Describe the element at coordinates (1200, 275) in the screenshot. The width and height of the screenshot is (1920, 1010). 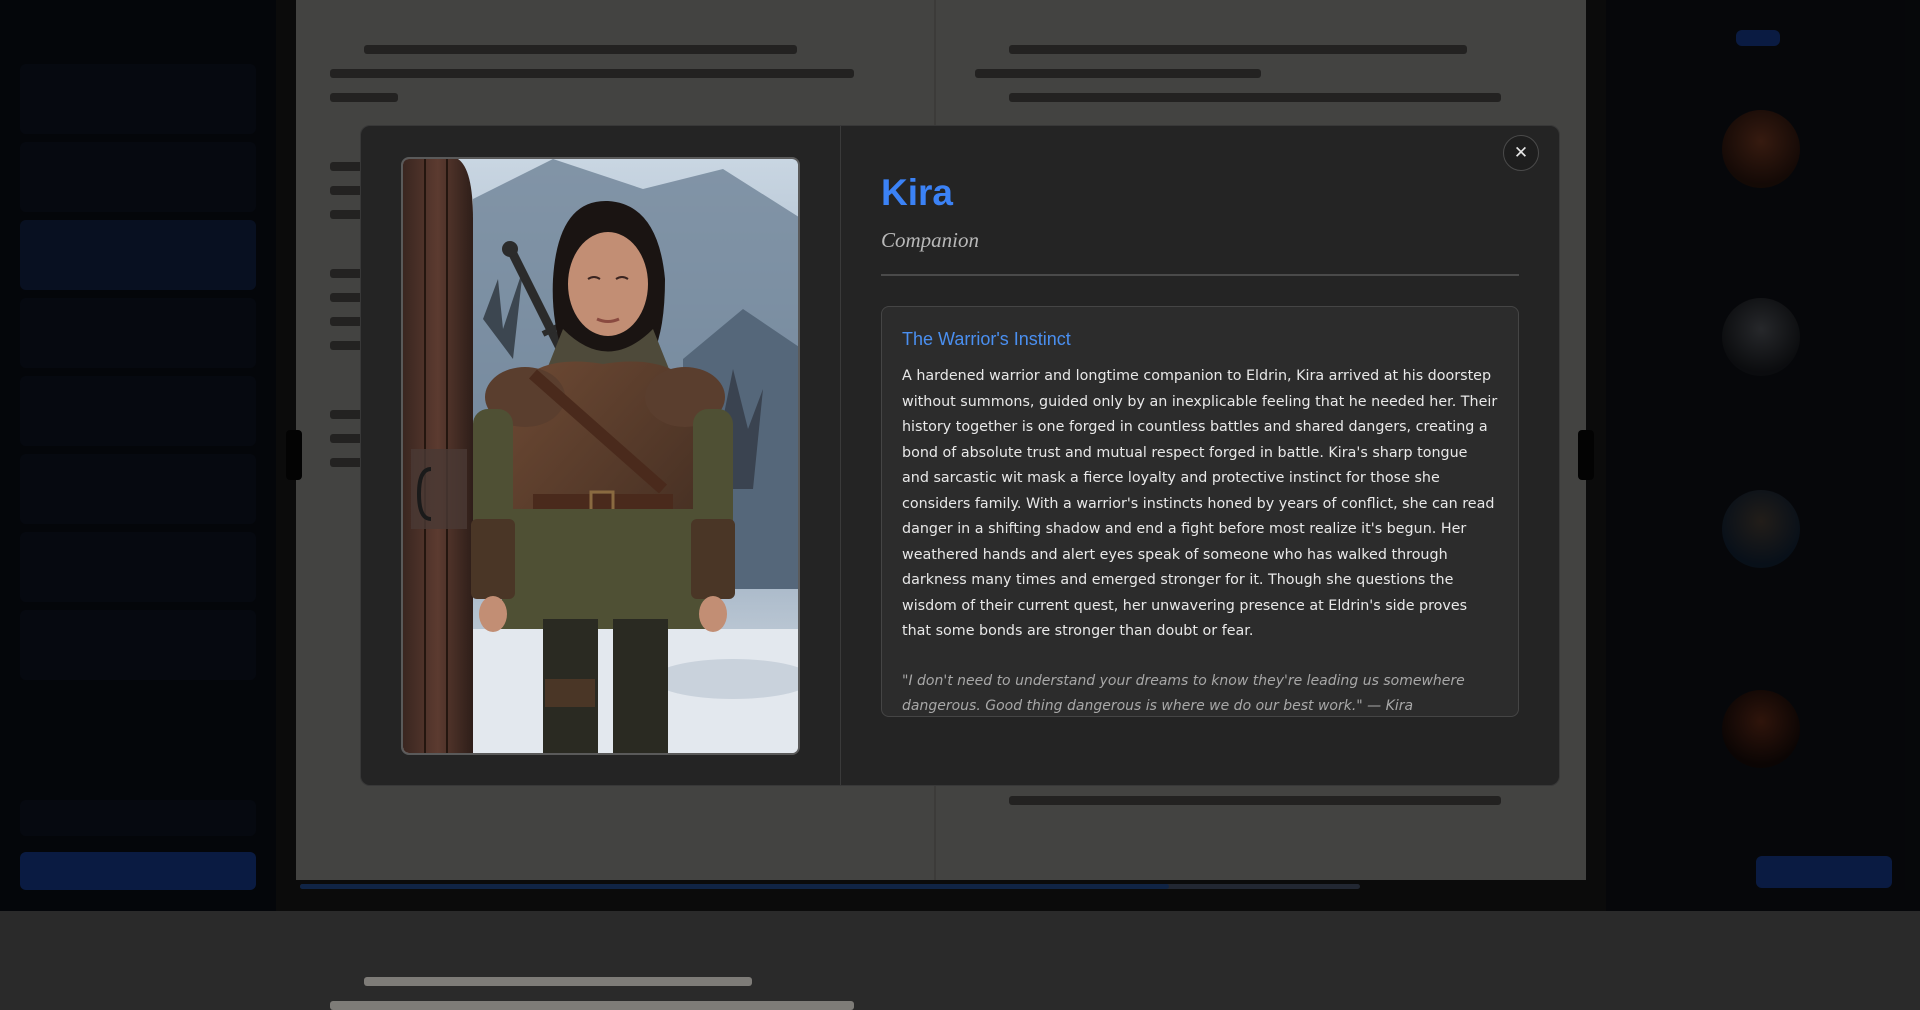
I see `divider` at that location.